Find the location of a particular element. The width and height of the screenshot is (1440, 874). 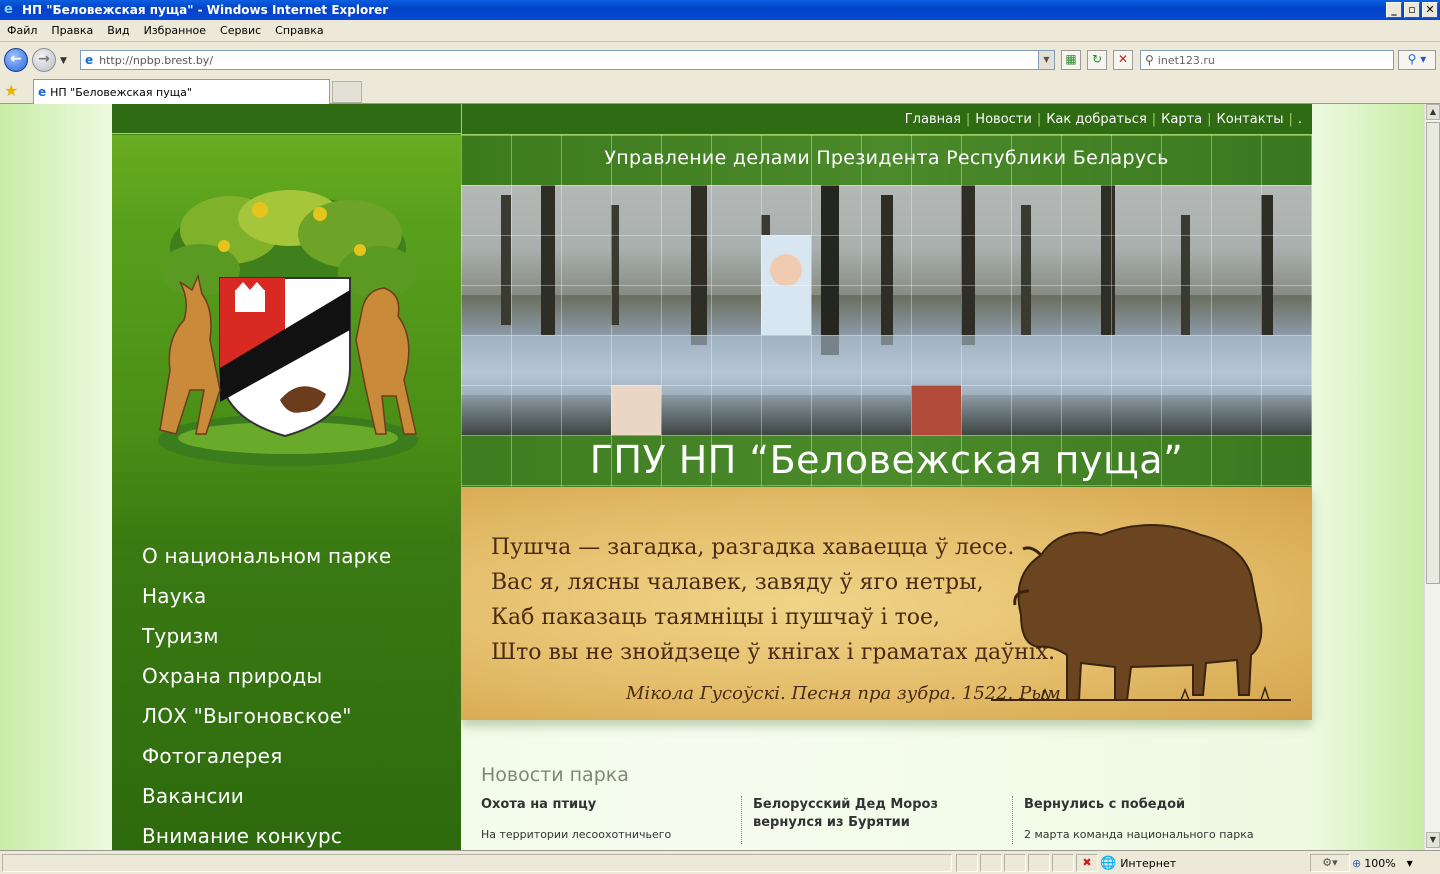

scroll-up-icon: ▲ is located at coordinates (1433, 112).